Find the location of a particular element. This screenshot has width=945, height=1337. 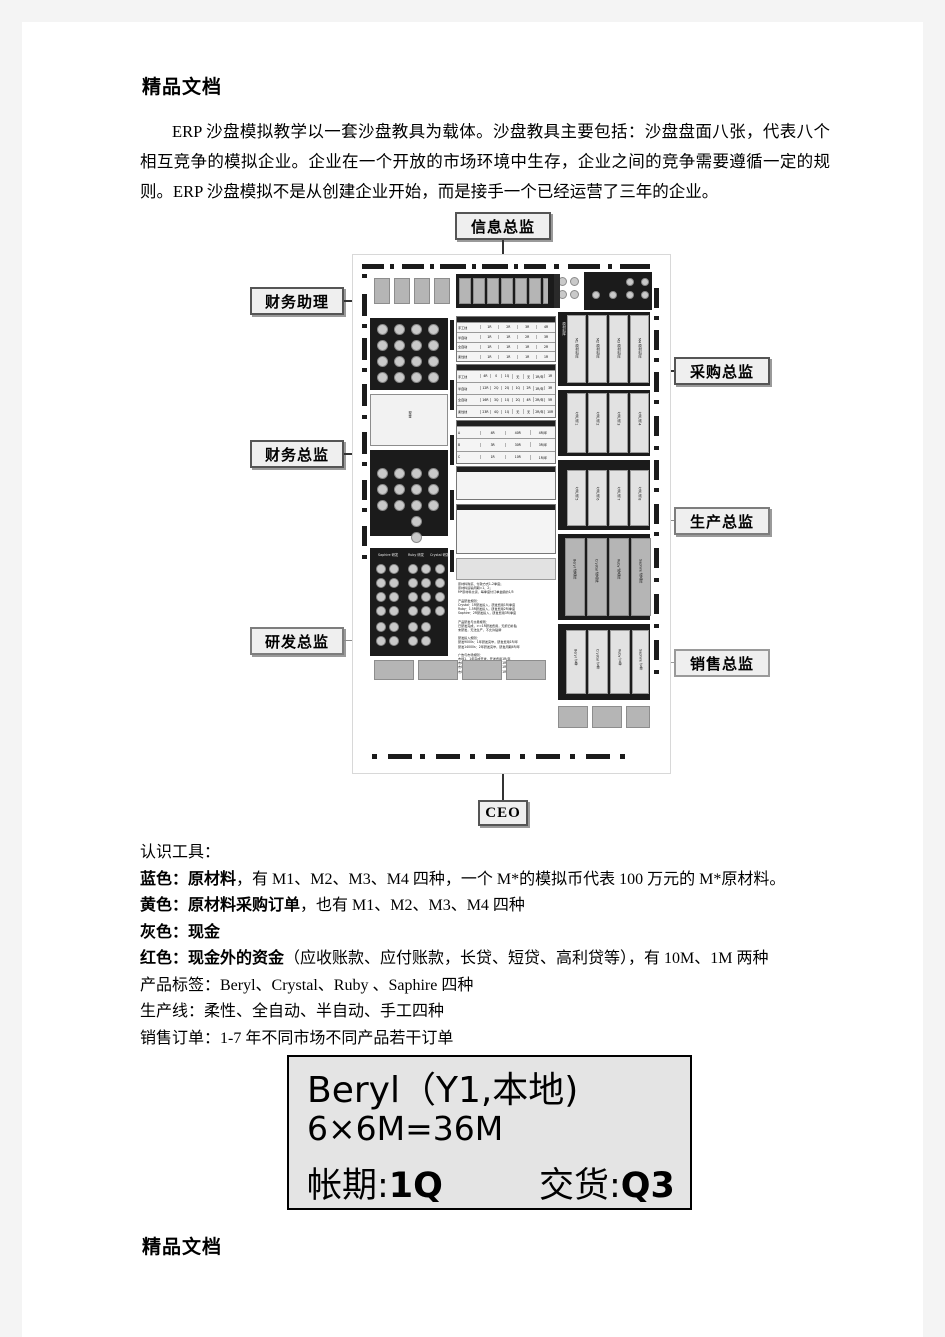

material-warehouse-m1: M1 原材料库 is located at coordinates (576, 349).